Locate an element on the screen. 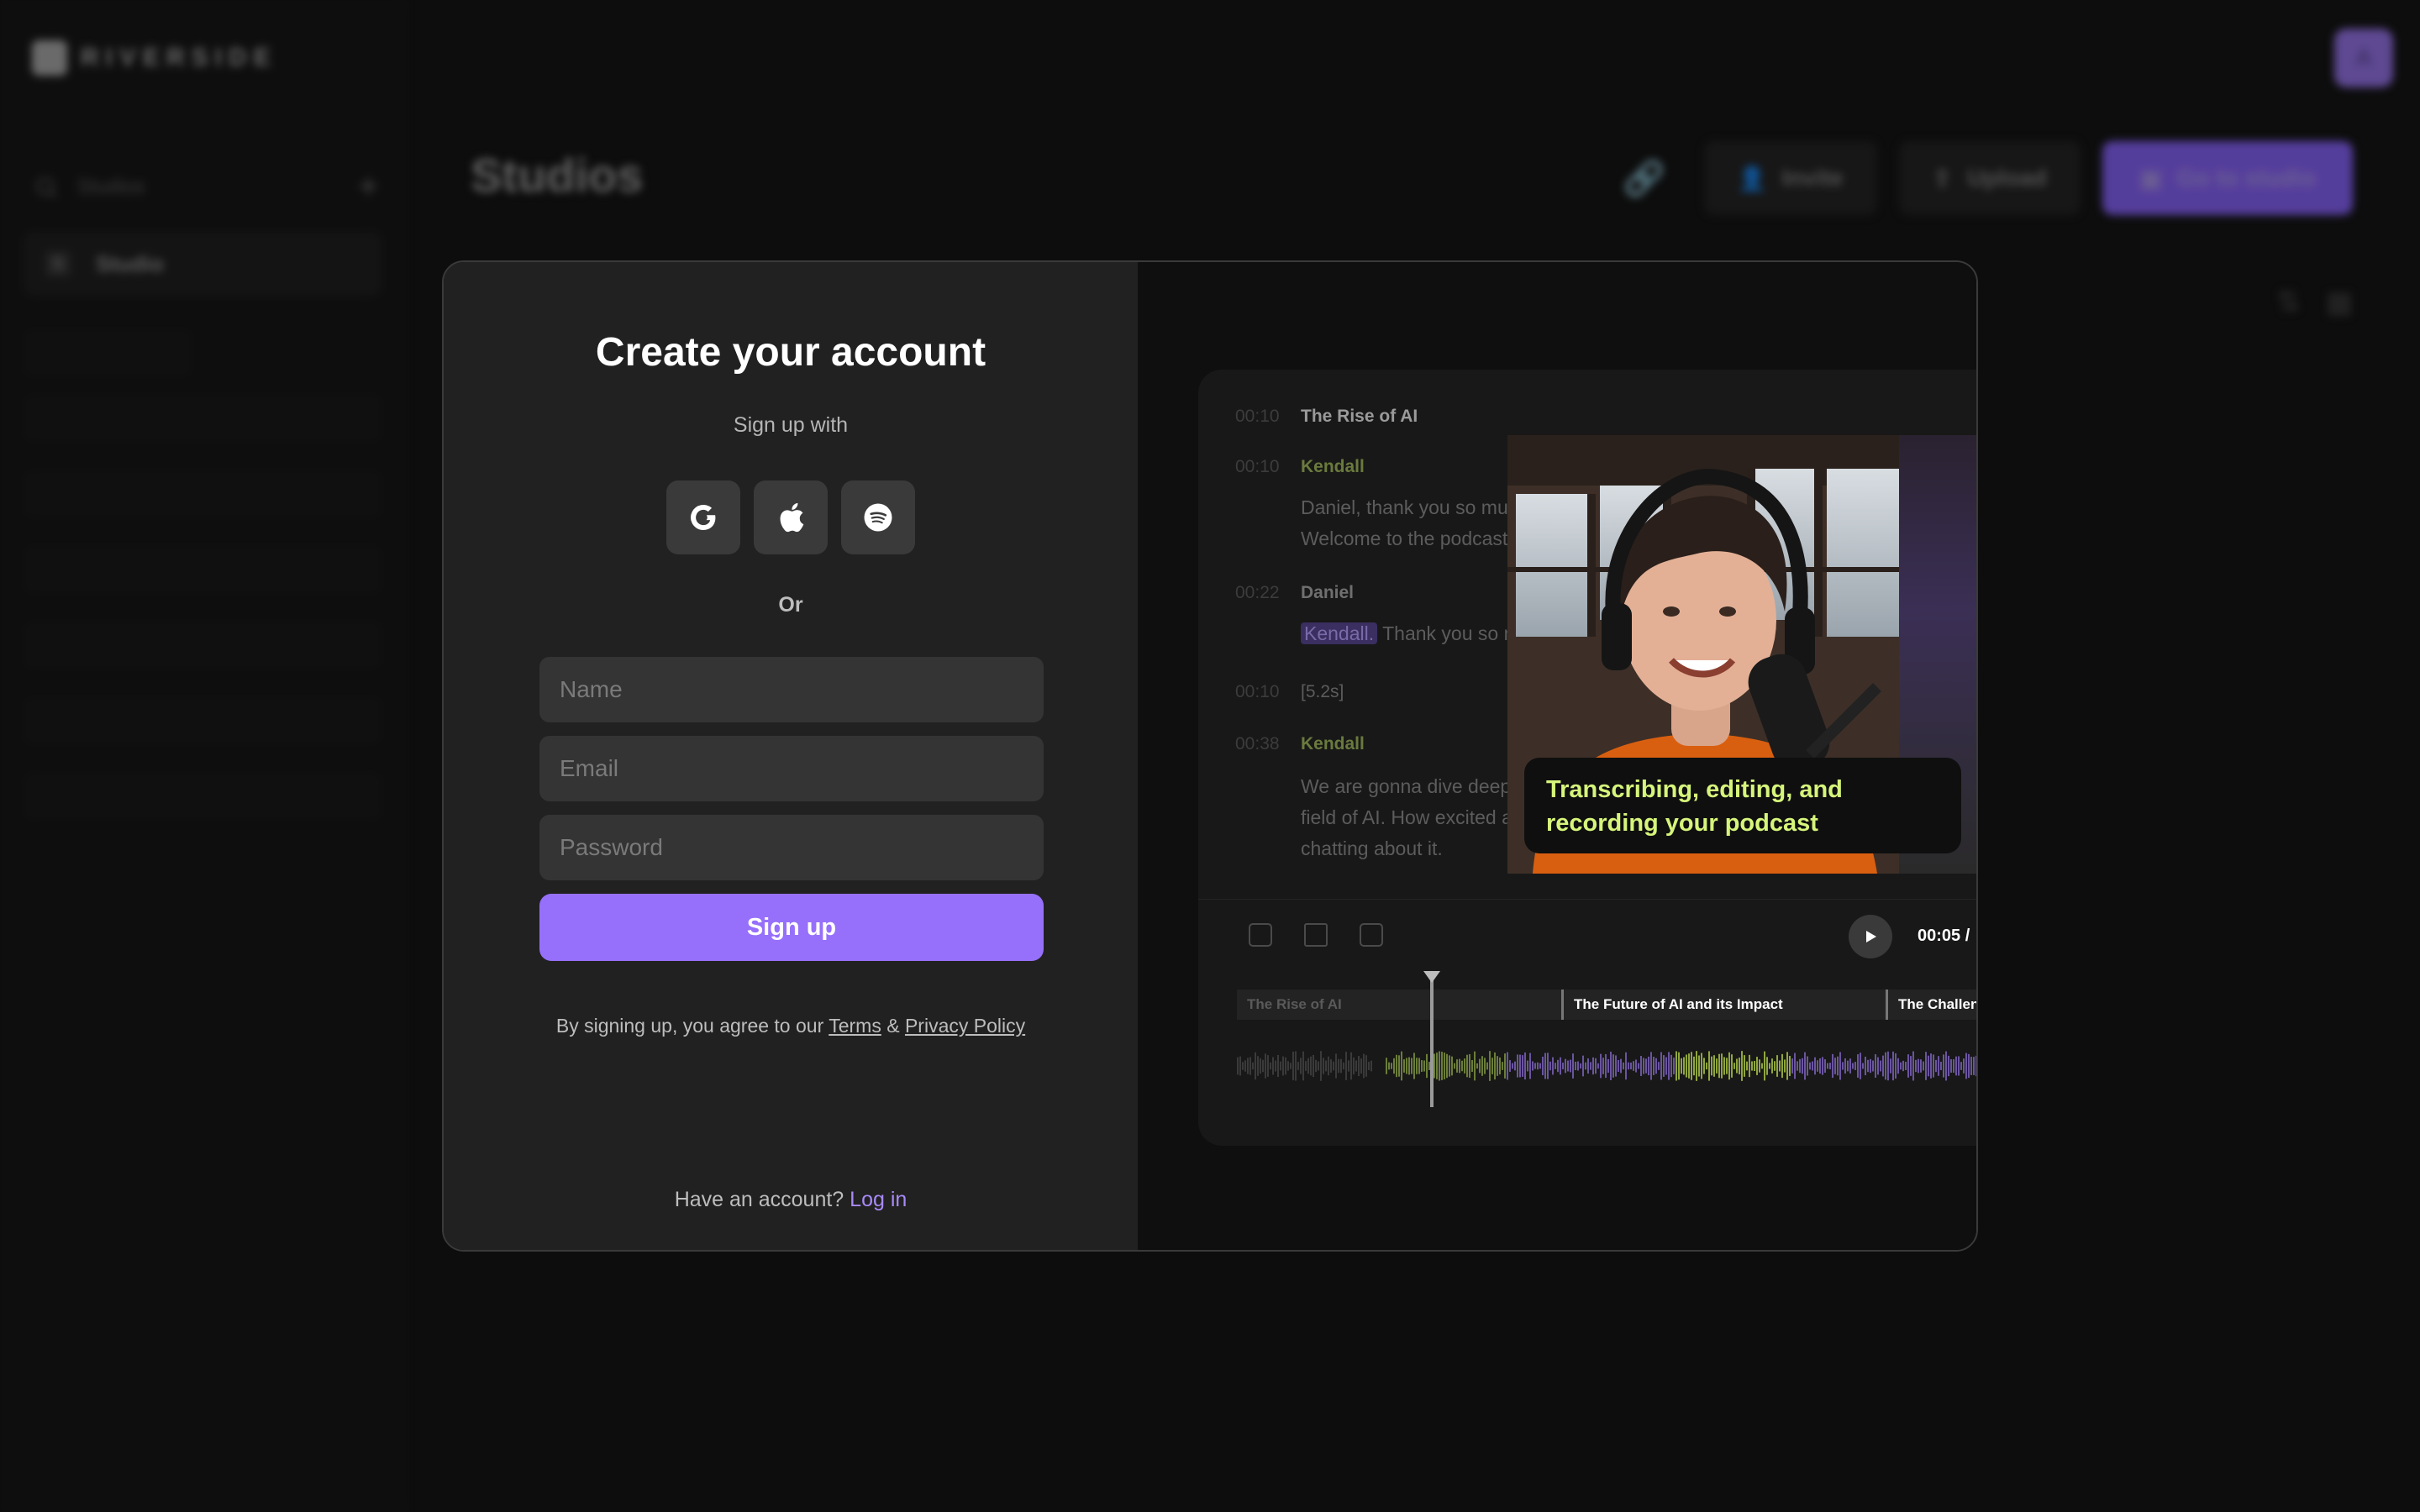  email-field is located at coordinates (792, 768).